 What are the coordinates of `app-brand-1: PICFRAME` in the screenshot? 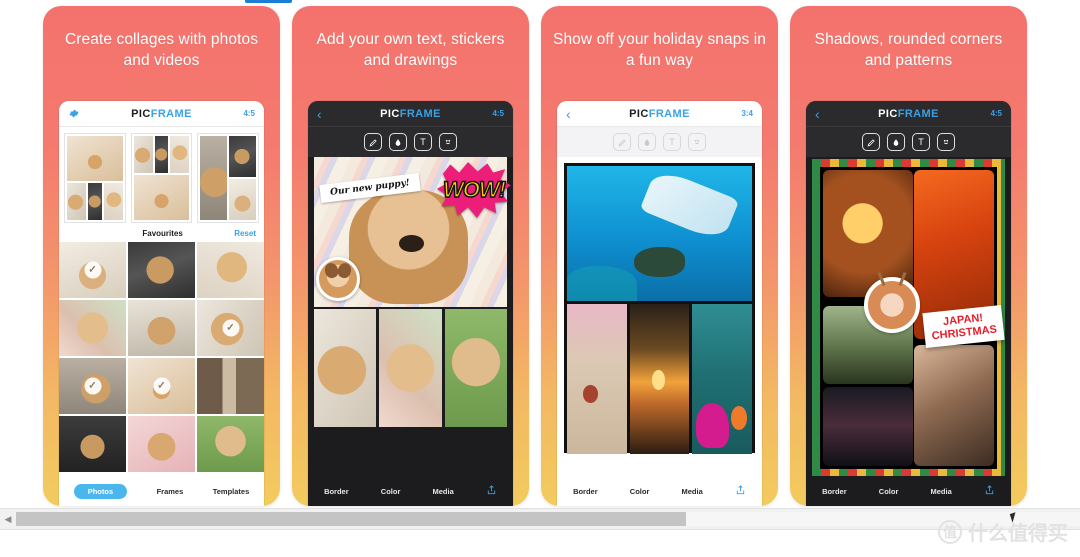 It's located at (161, 114).